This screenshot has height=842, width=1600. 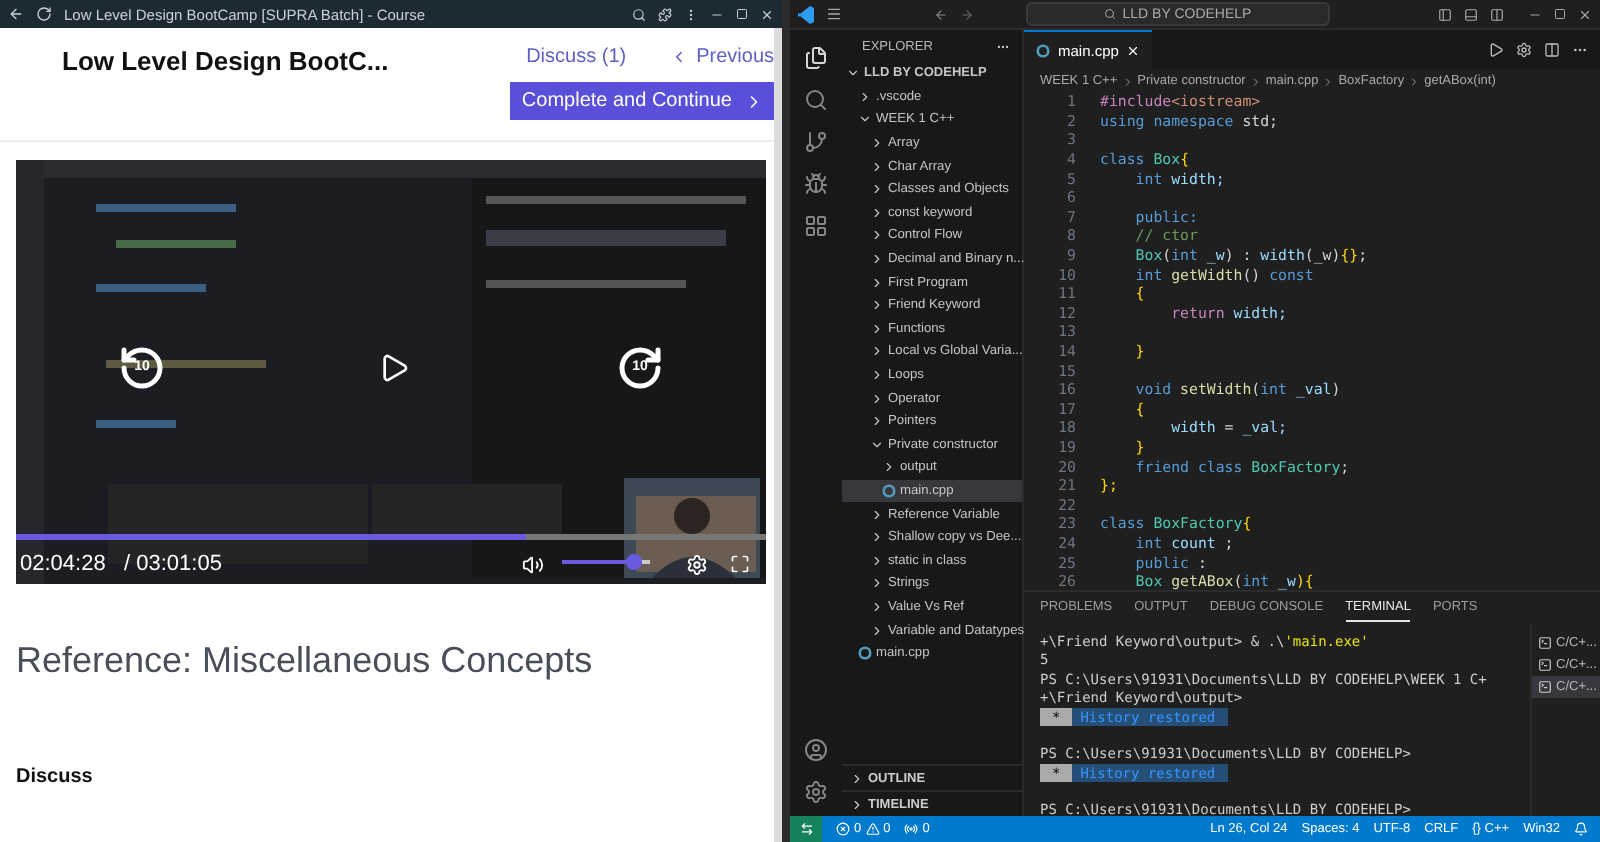 What do you see at coordinates (576, 57) in the screenshot?
I see `discuss-link: Discuss (1)` at bounding box center [576, 57].